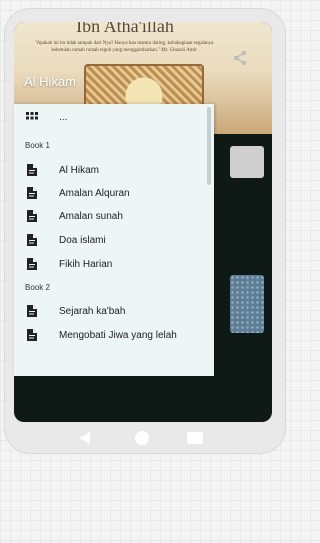 The width and height of the screenshot is (320, 543). I want to click on recent-apps-icon, so click(195, 438).